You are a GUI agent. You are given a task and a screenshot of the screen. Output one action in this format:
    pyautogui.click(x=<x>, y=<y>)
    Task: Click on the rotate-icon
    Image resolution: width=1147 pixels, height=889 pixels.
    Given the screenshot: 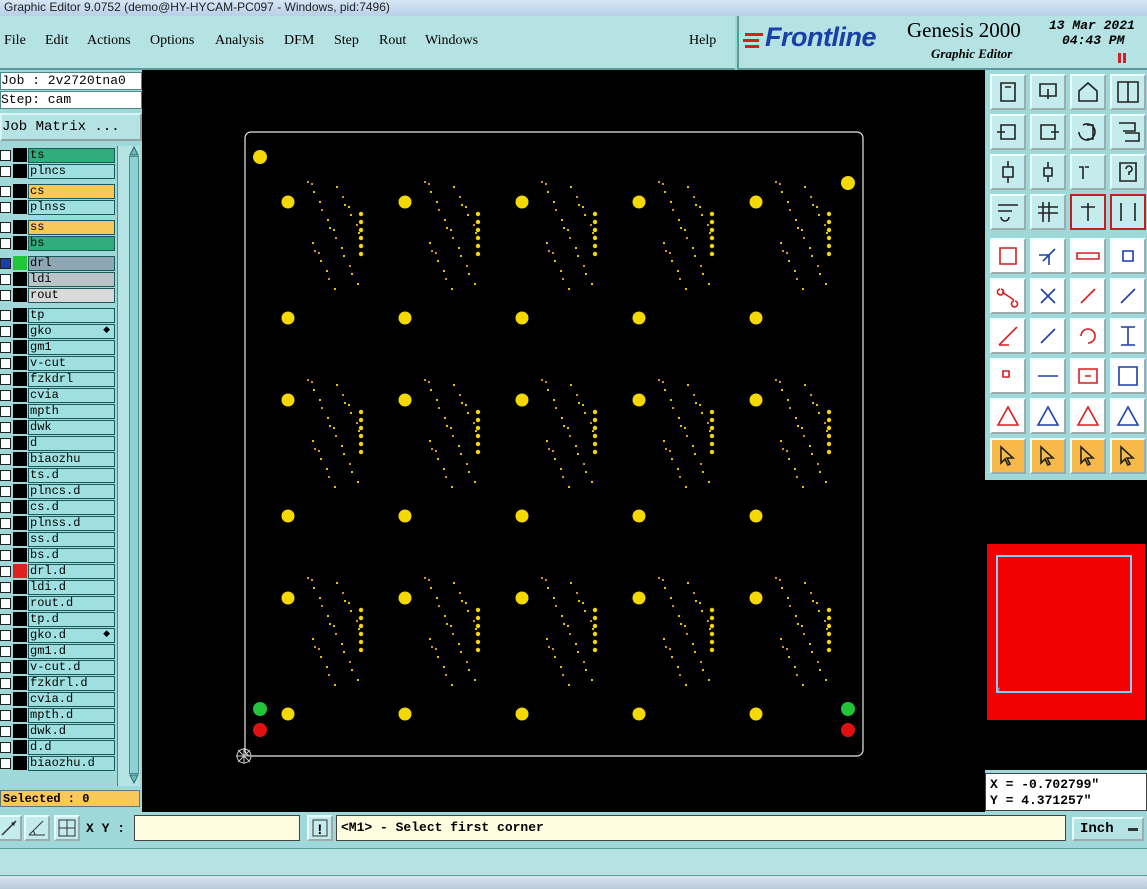 What is the action you would take?
    pyautogui.click(x=1128, y=132)
    